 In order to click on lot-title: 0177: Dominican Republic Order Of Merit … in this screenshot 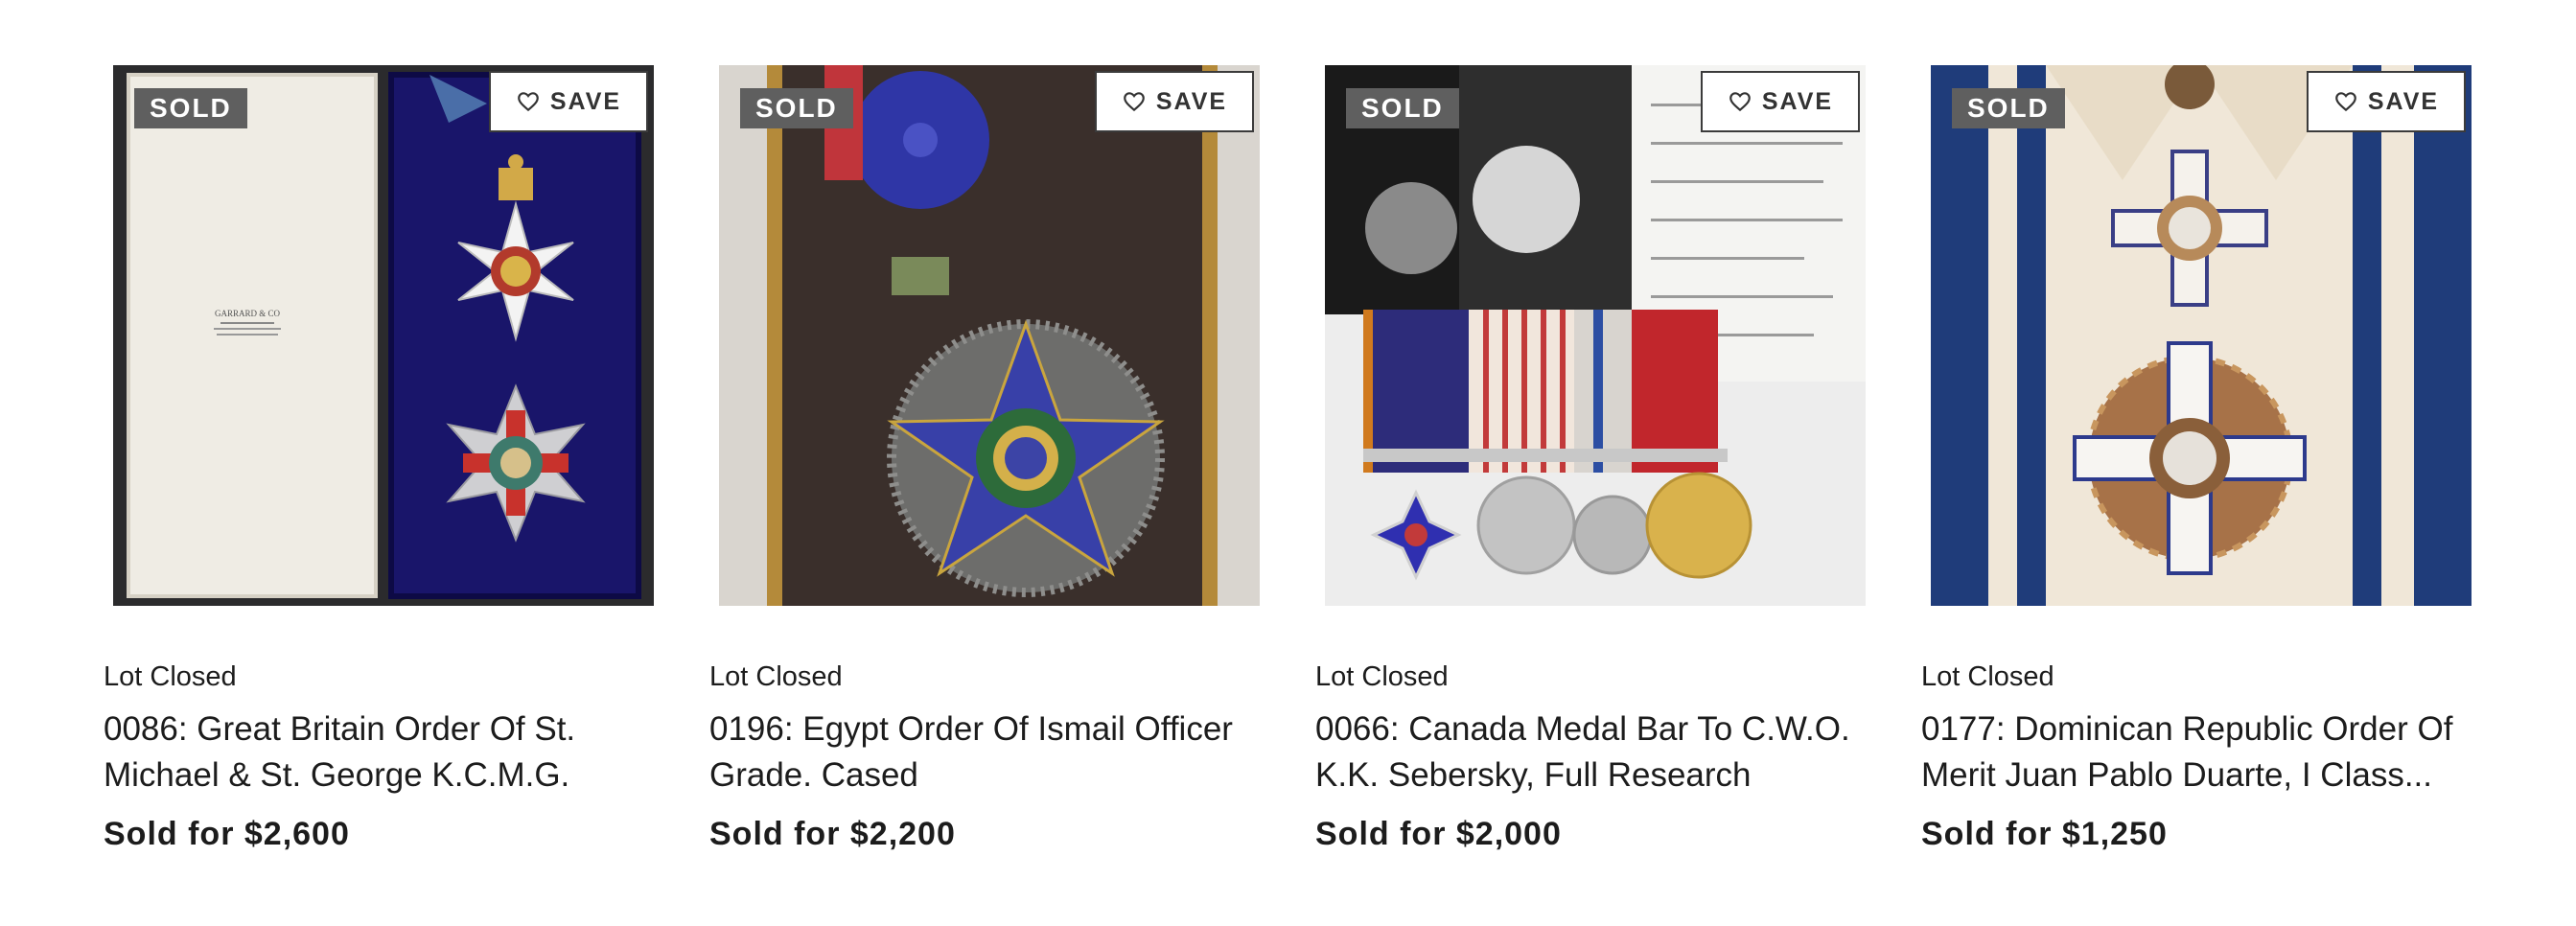, I will do `click(2199, 752)`.